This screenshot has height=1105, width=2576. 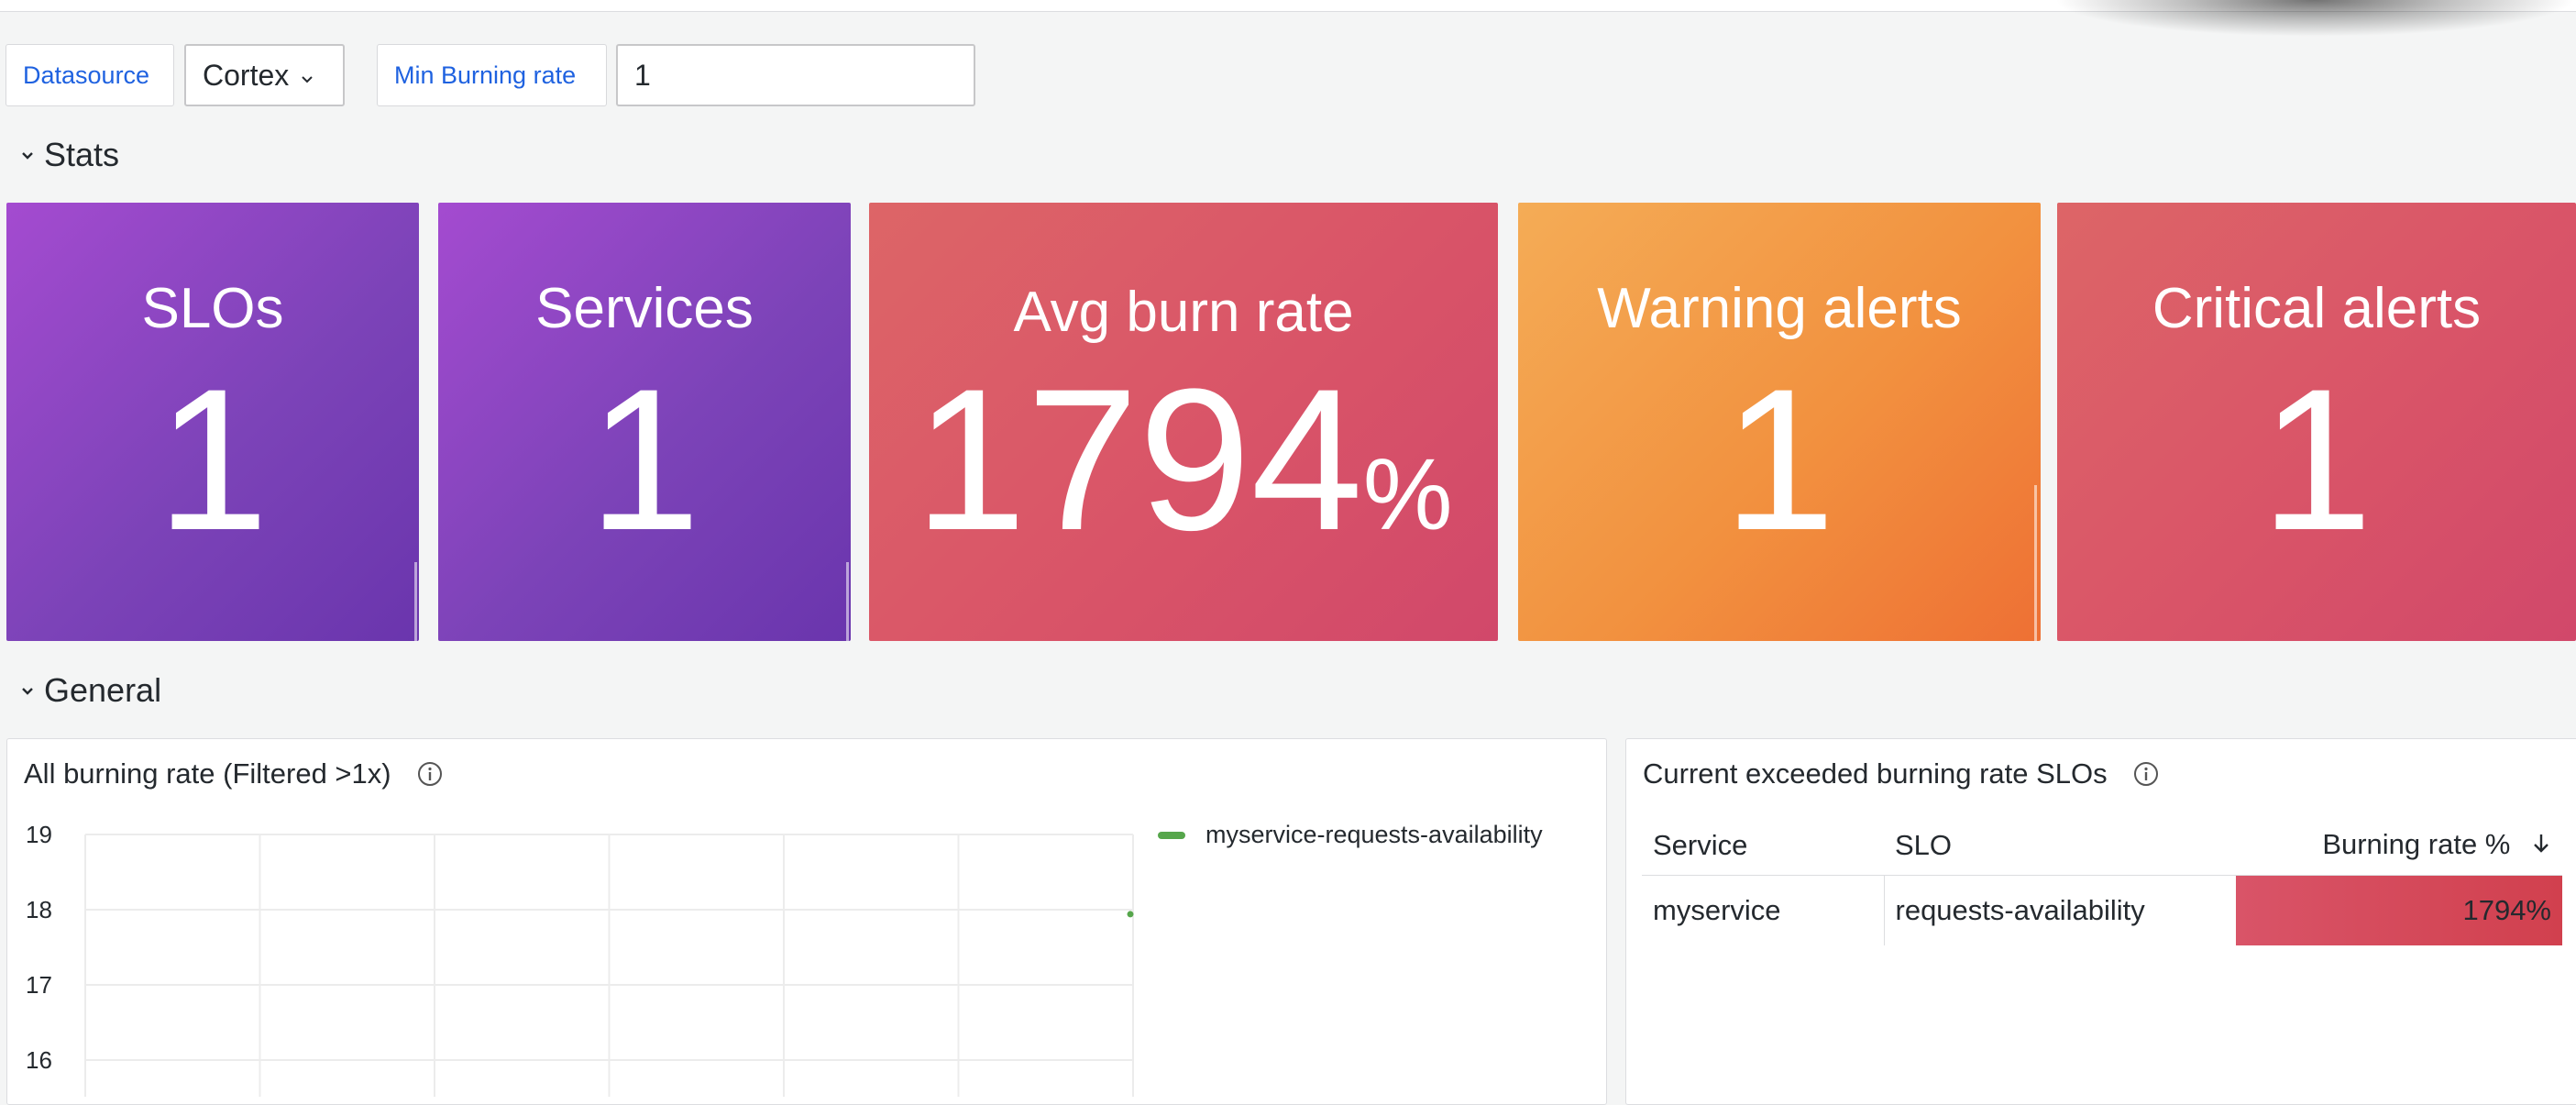 What do you see at coordinates (485, 75) in the screenshot?
I see `min-burning-rate-label-text: Min Burning rate` at bounding box center [485, 75].